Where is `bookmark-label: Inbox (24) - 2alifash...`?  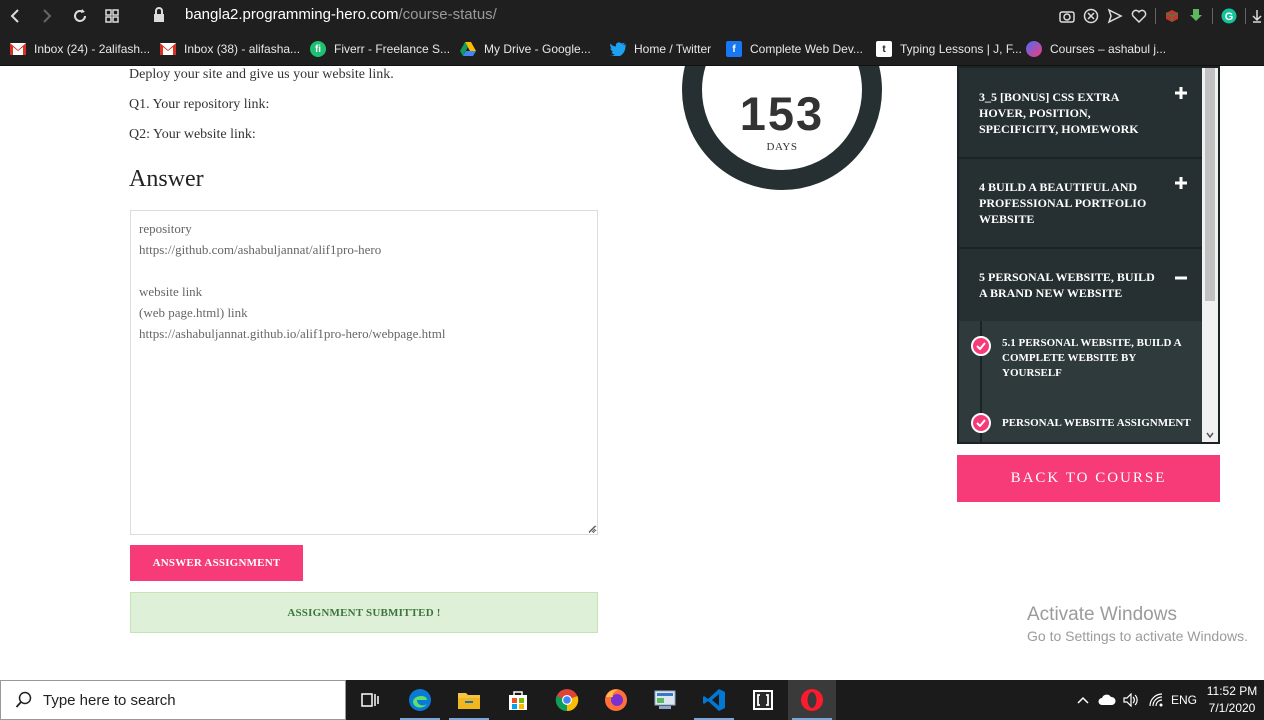
bookmark-label: Inbox (24) - 2alifash... is located at coordinates (92, 49).